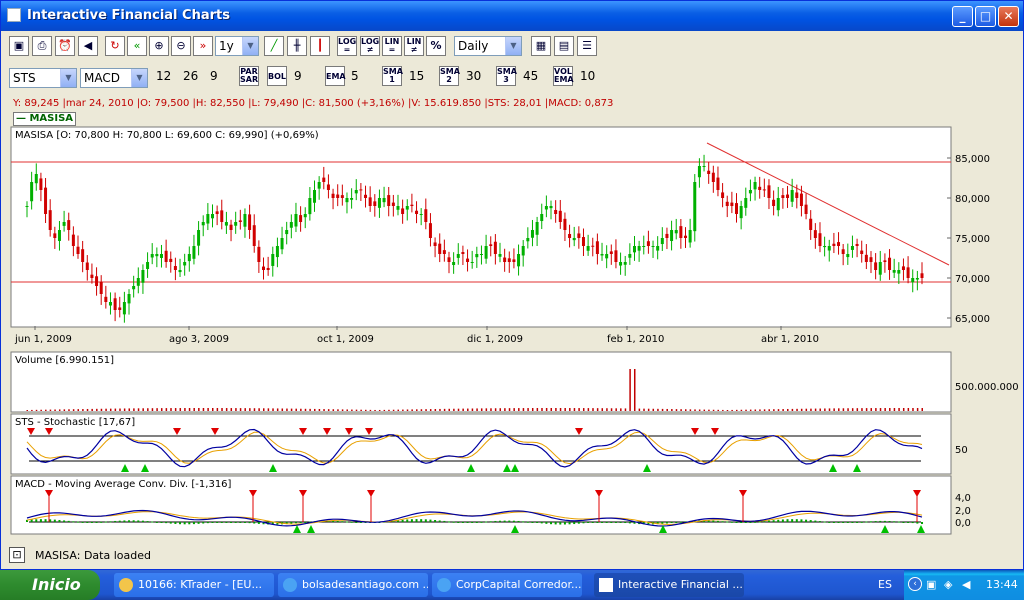 The width and height of the screenshot is (1024, 600). What do you see at coordinates (392, 46) in the screenshot?
I see `lin-equal-button: LIN =` at bounding box center [392, 46].